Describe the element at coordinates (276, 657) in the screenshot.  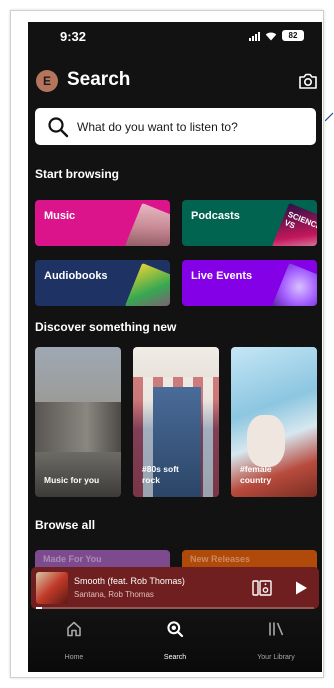
I see `nav-label: Your Library` at that location.